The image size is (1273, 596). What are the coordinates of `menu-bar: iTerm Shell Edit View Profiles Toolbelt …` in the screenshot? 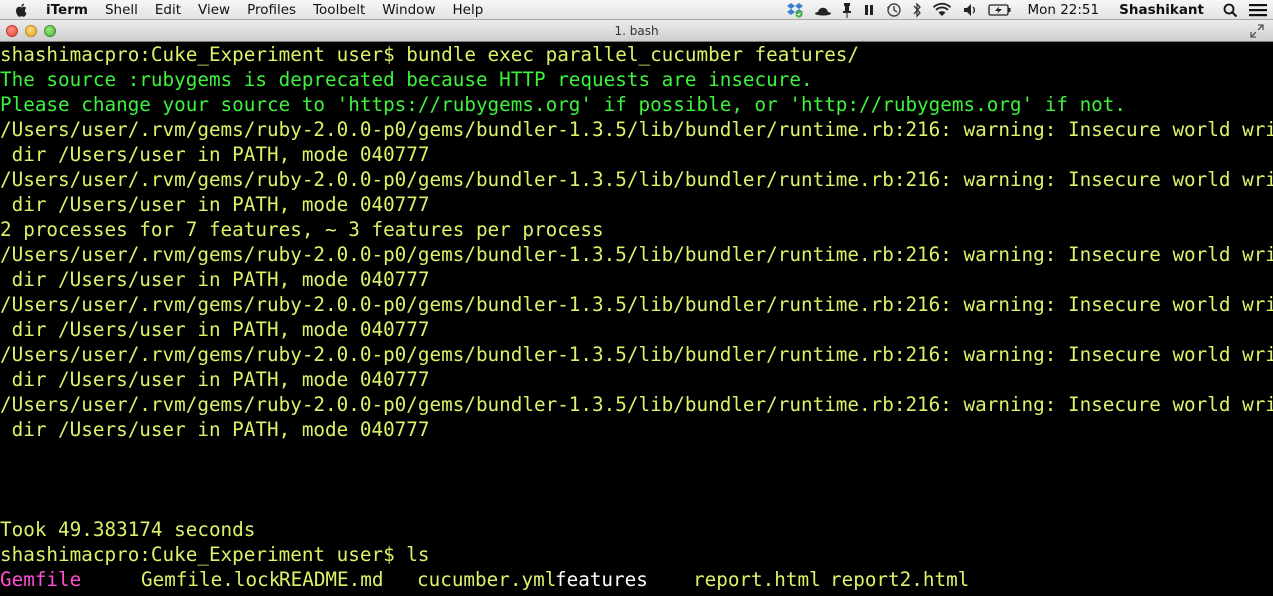 It's located at (636, 10).